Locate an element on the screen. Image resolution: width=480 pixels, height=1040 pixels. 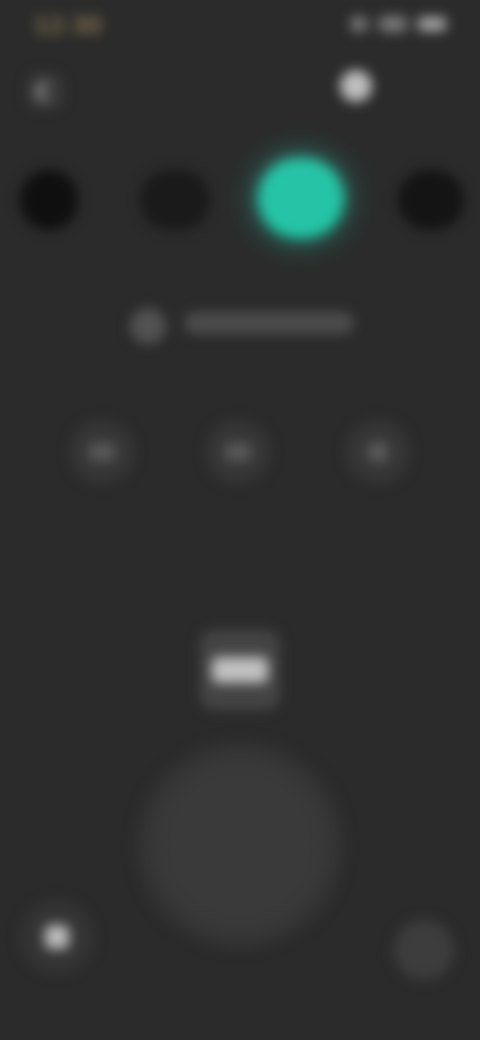
battery-icon is located at coordinates (432, 24).